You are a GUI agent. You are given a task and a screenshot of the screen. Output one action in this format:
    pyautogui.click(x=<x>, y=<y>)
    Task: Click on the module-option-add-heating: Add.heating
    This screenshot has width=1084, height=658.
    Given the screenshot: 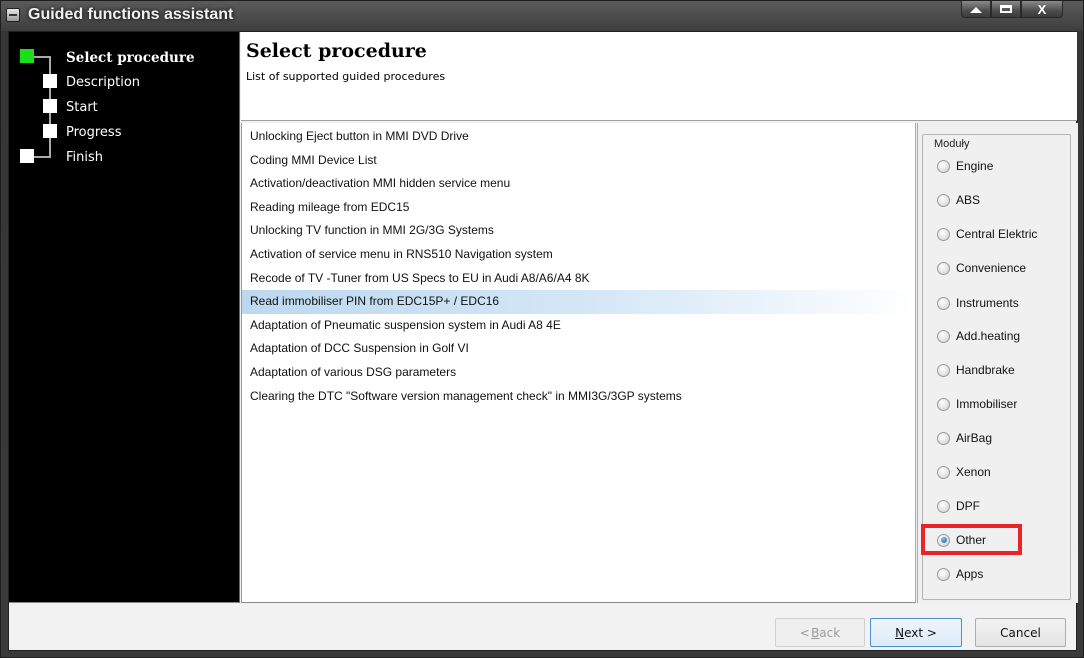 What is the action you would take?
    pyautogui.click(x=978, y=336)
    